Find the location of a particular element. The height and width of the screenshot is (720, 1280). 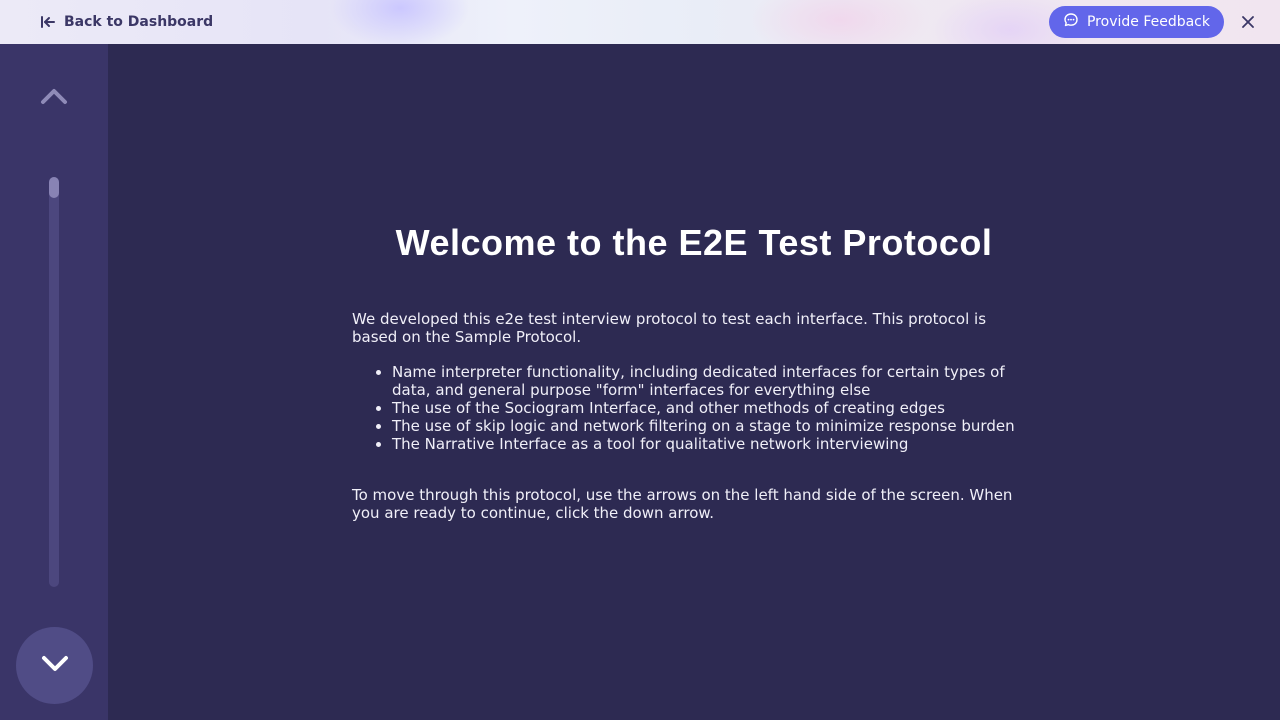

previous-stage-button is located at coordinates (54, 98).